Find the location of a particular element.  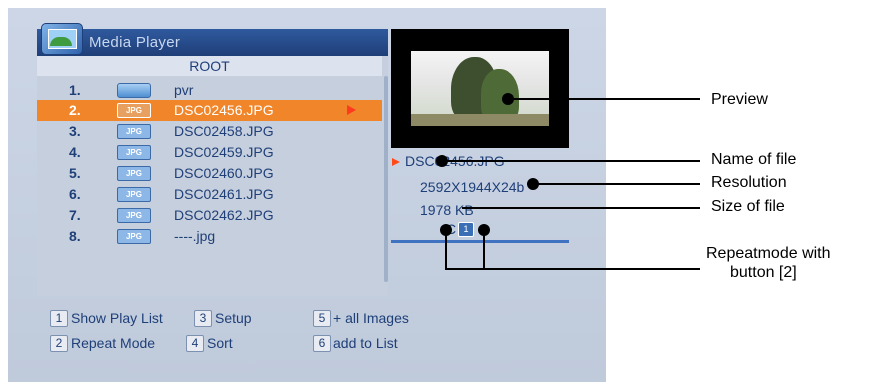

callout-repeatmode-line2: button [2] is located at coordinates (763, 272).